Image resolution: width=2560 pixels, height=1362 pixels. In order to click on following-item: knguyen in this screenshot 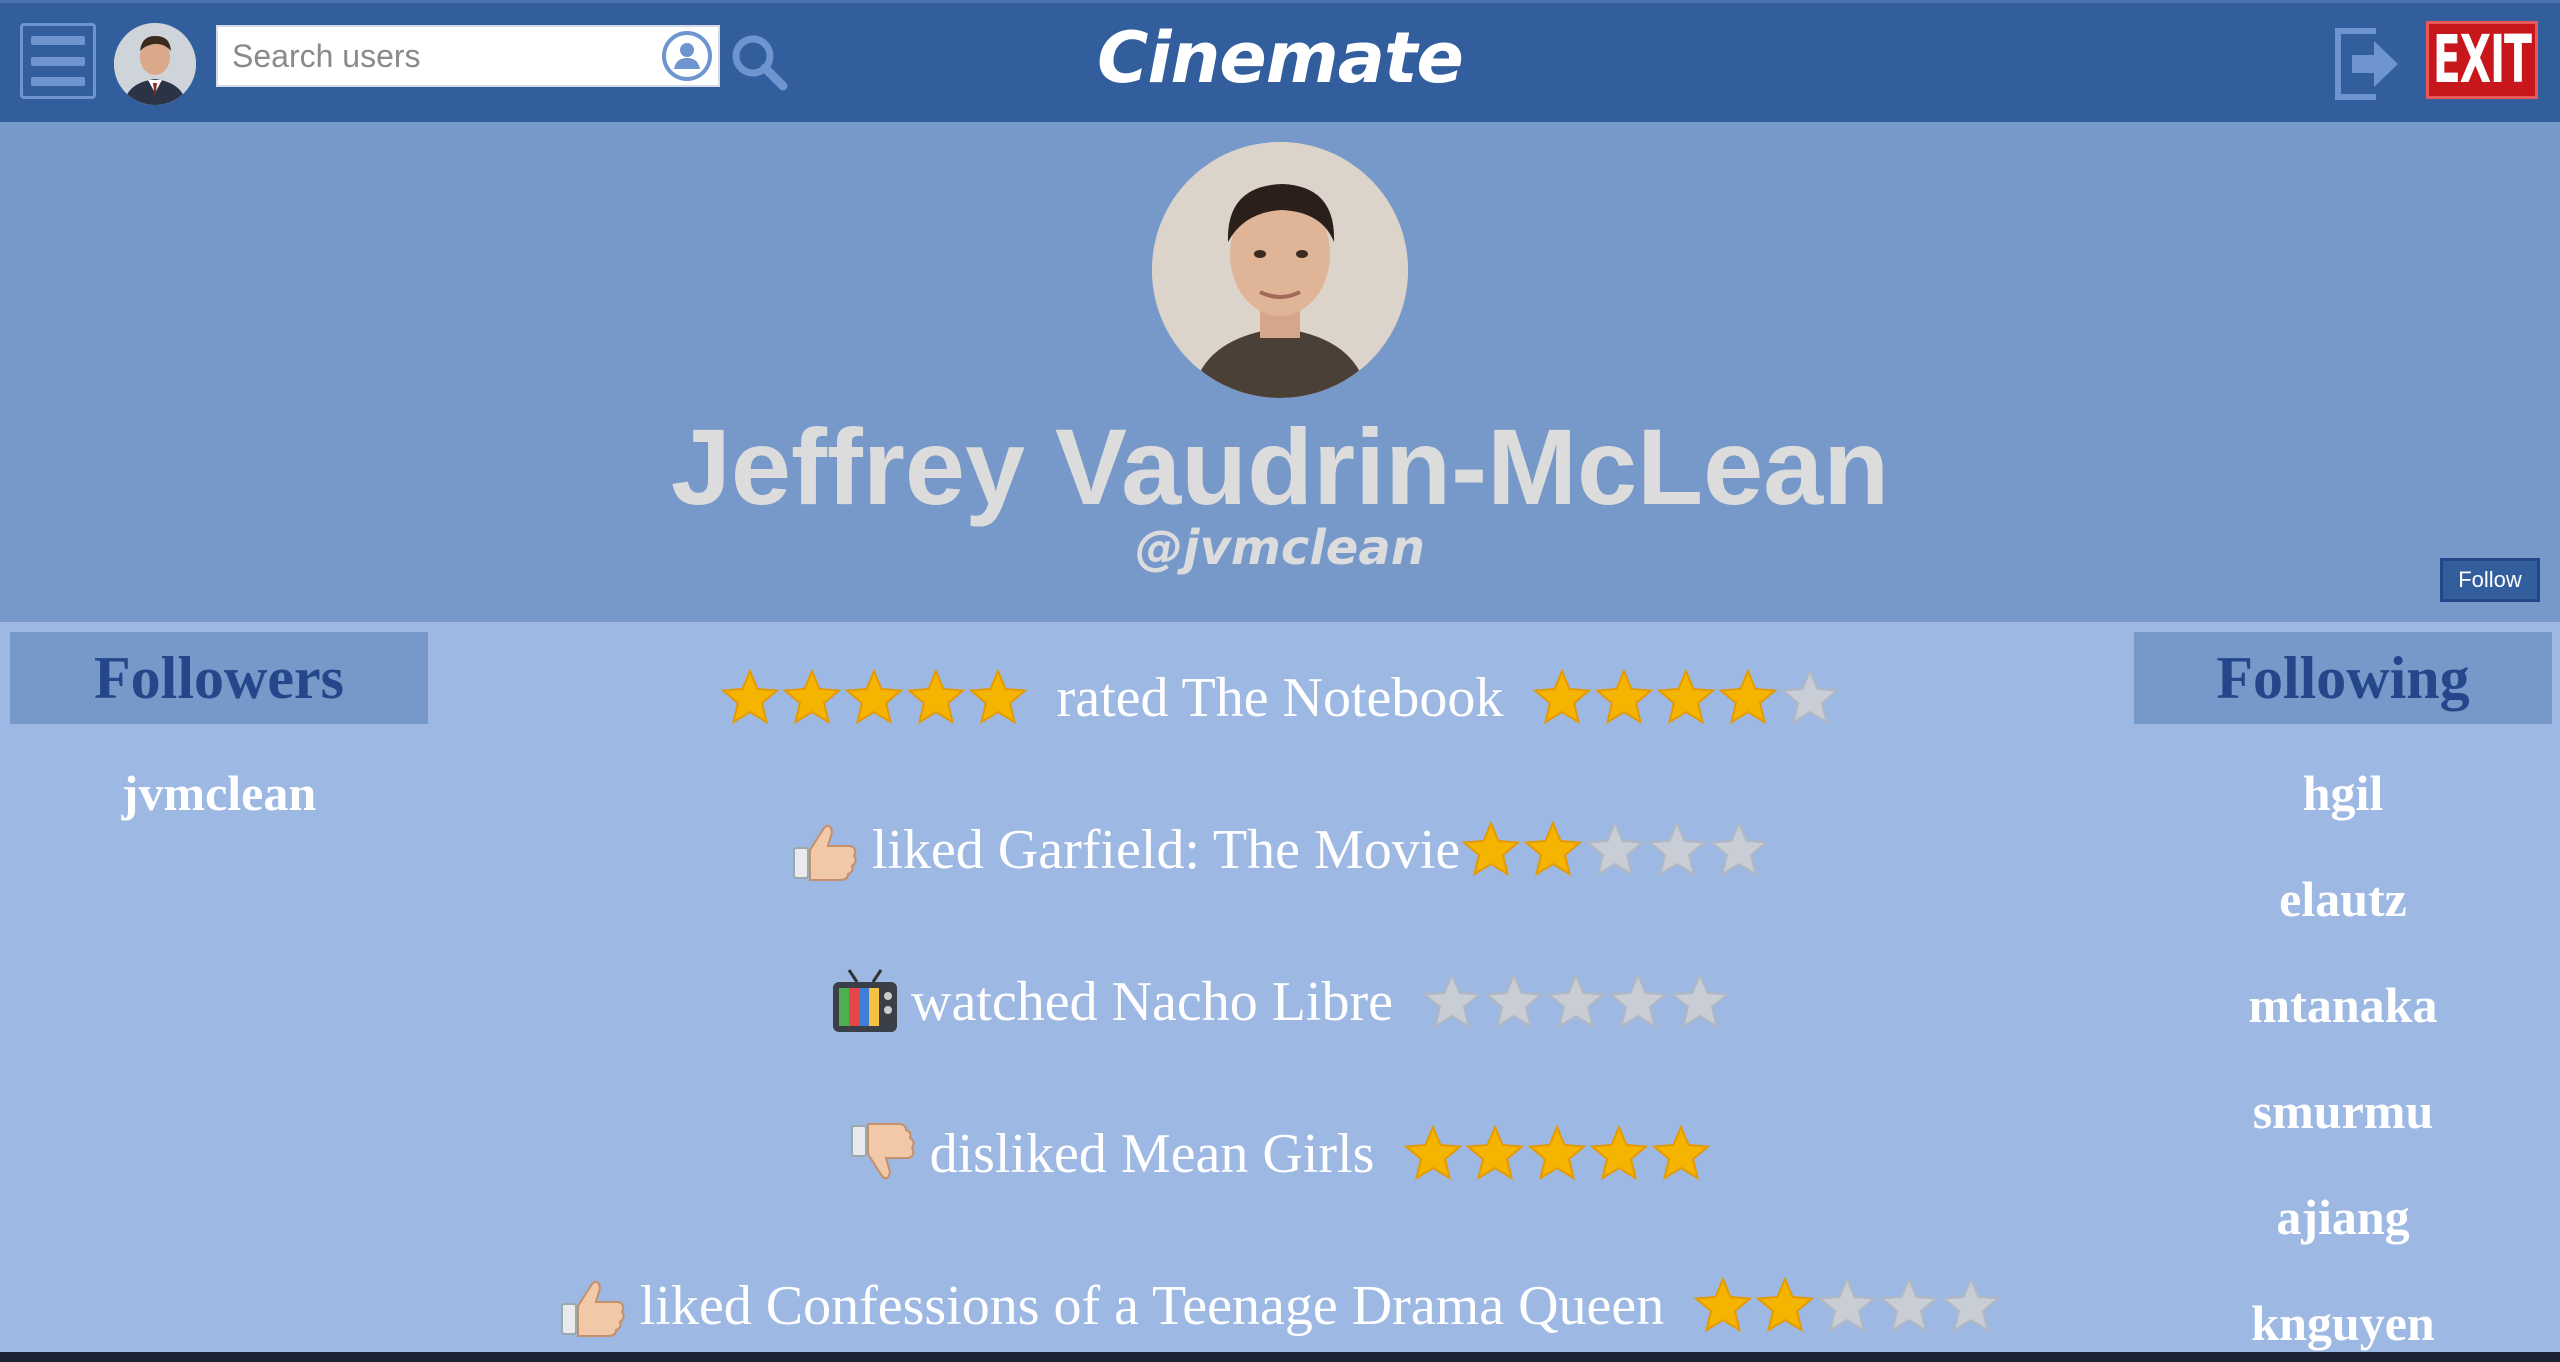, I will do `click(2343, 1323)`.